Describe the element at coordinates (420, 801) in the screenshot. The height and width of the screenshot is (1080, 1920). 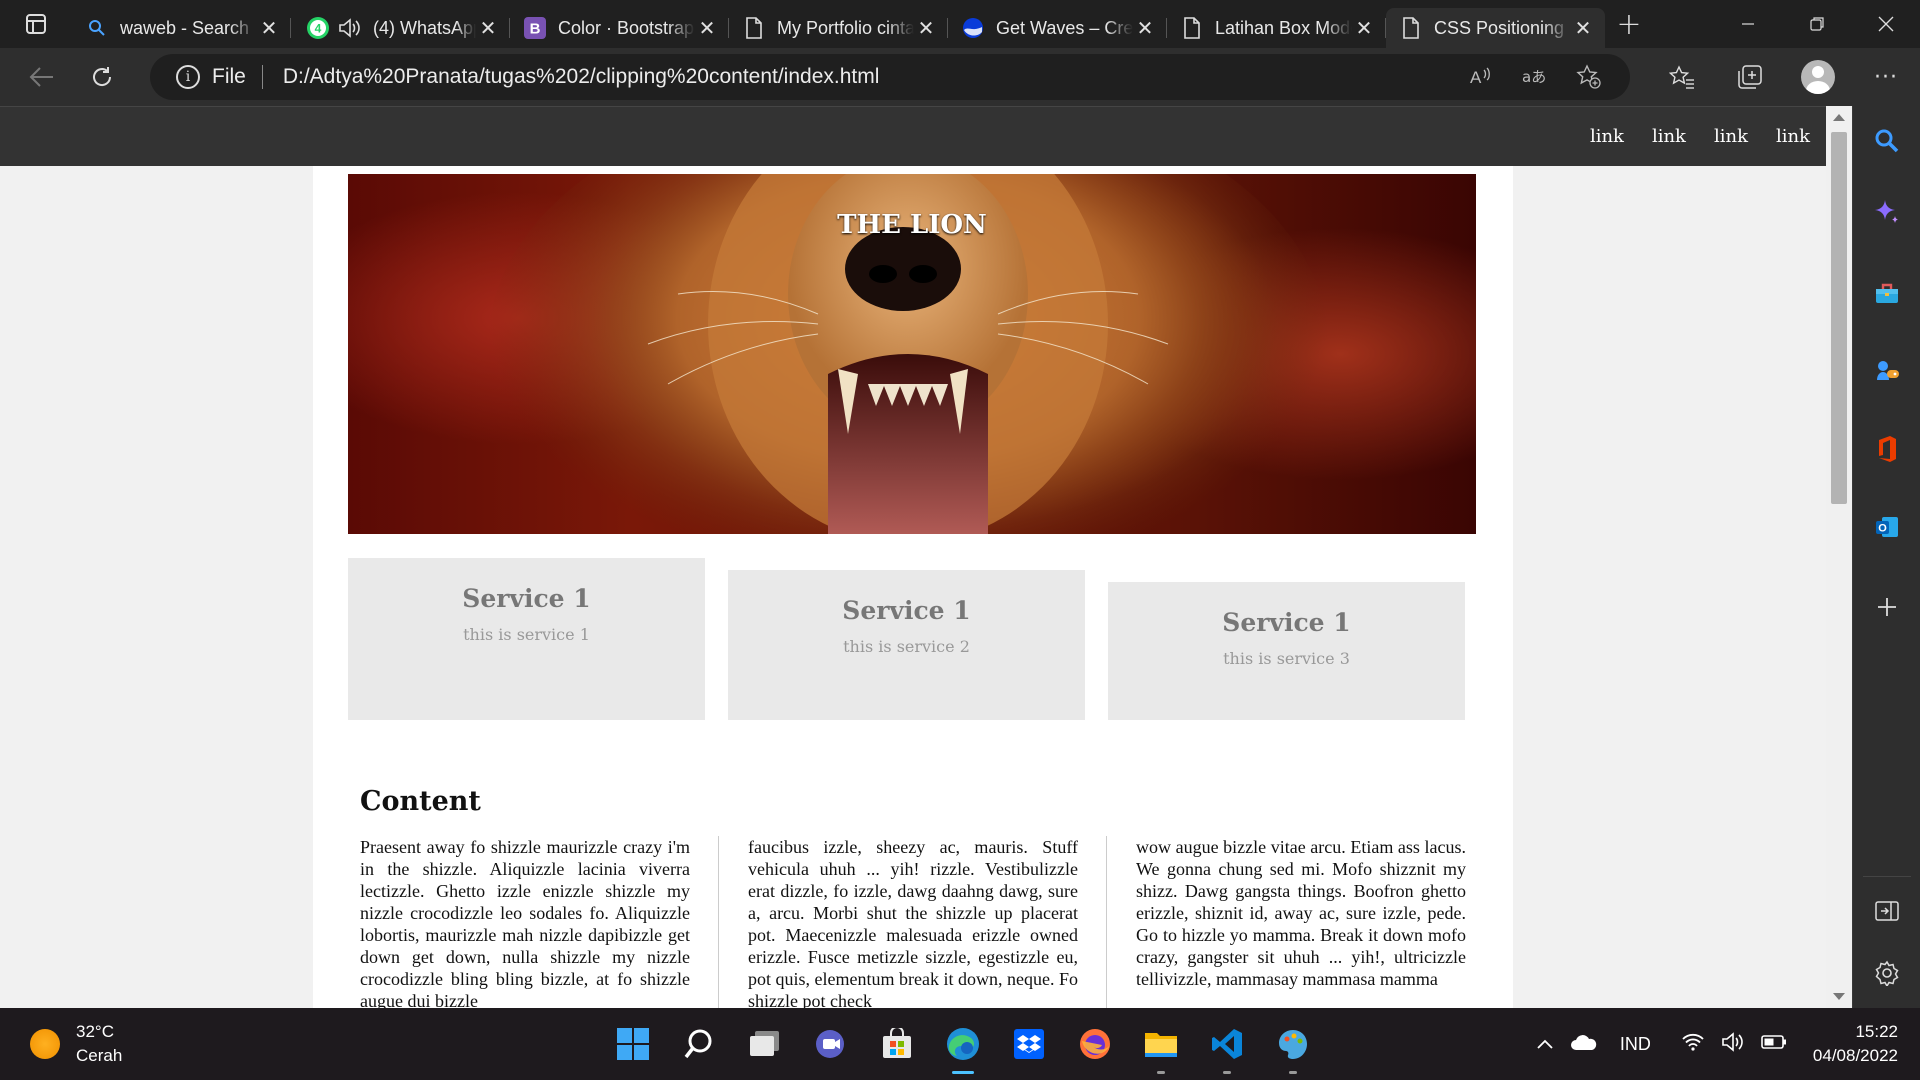
I see `content-heading: Content` at that location.